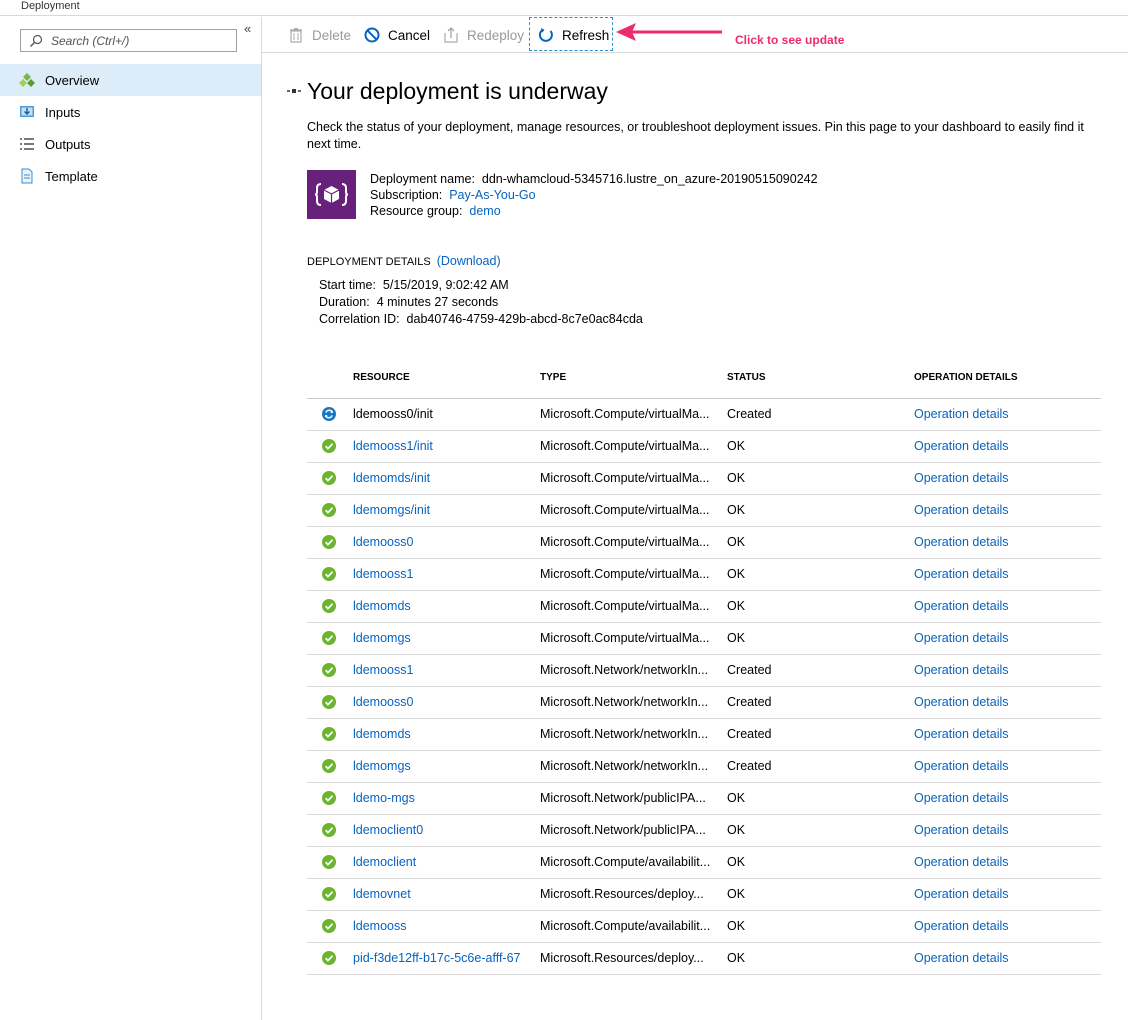 The height and width of the screenshot is (1020, 1128). I want to click on cancel-button: Cancel, so click(397, 35).